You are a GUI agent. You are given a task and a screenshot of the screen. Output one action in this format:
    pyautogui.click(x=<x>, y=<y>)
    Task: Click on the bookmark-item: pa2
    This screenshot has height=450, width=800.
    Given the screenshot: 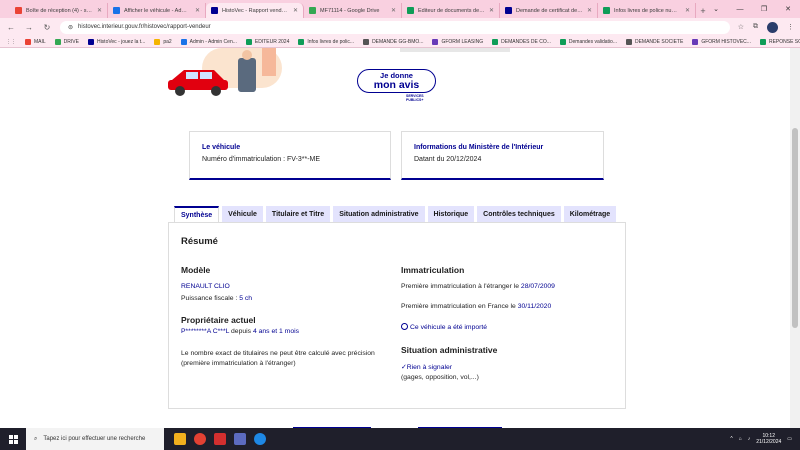 What is the action you would take?
    pyautogui.click(x=163, y=41)
    